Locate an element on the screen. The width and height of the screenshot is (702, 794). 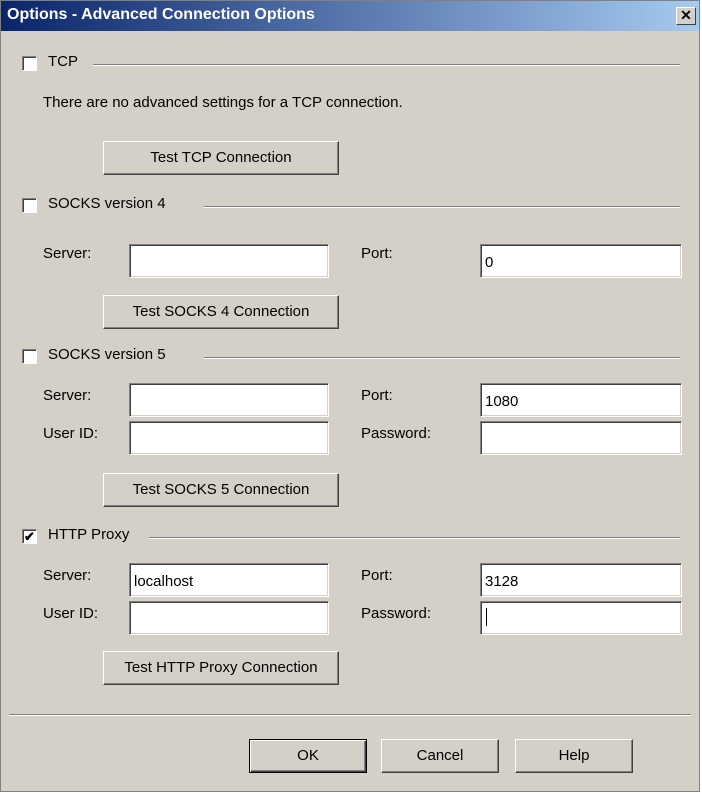
socks5-server-input is located at coordinates (229, 400).